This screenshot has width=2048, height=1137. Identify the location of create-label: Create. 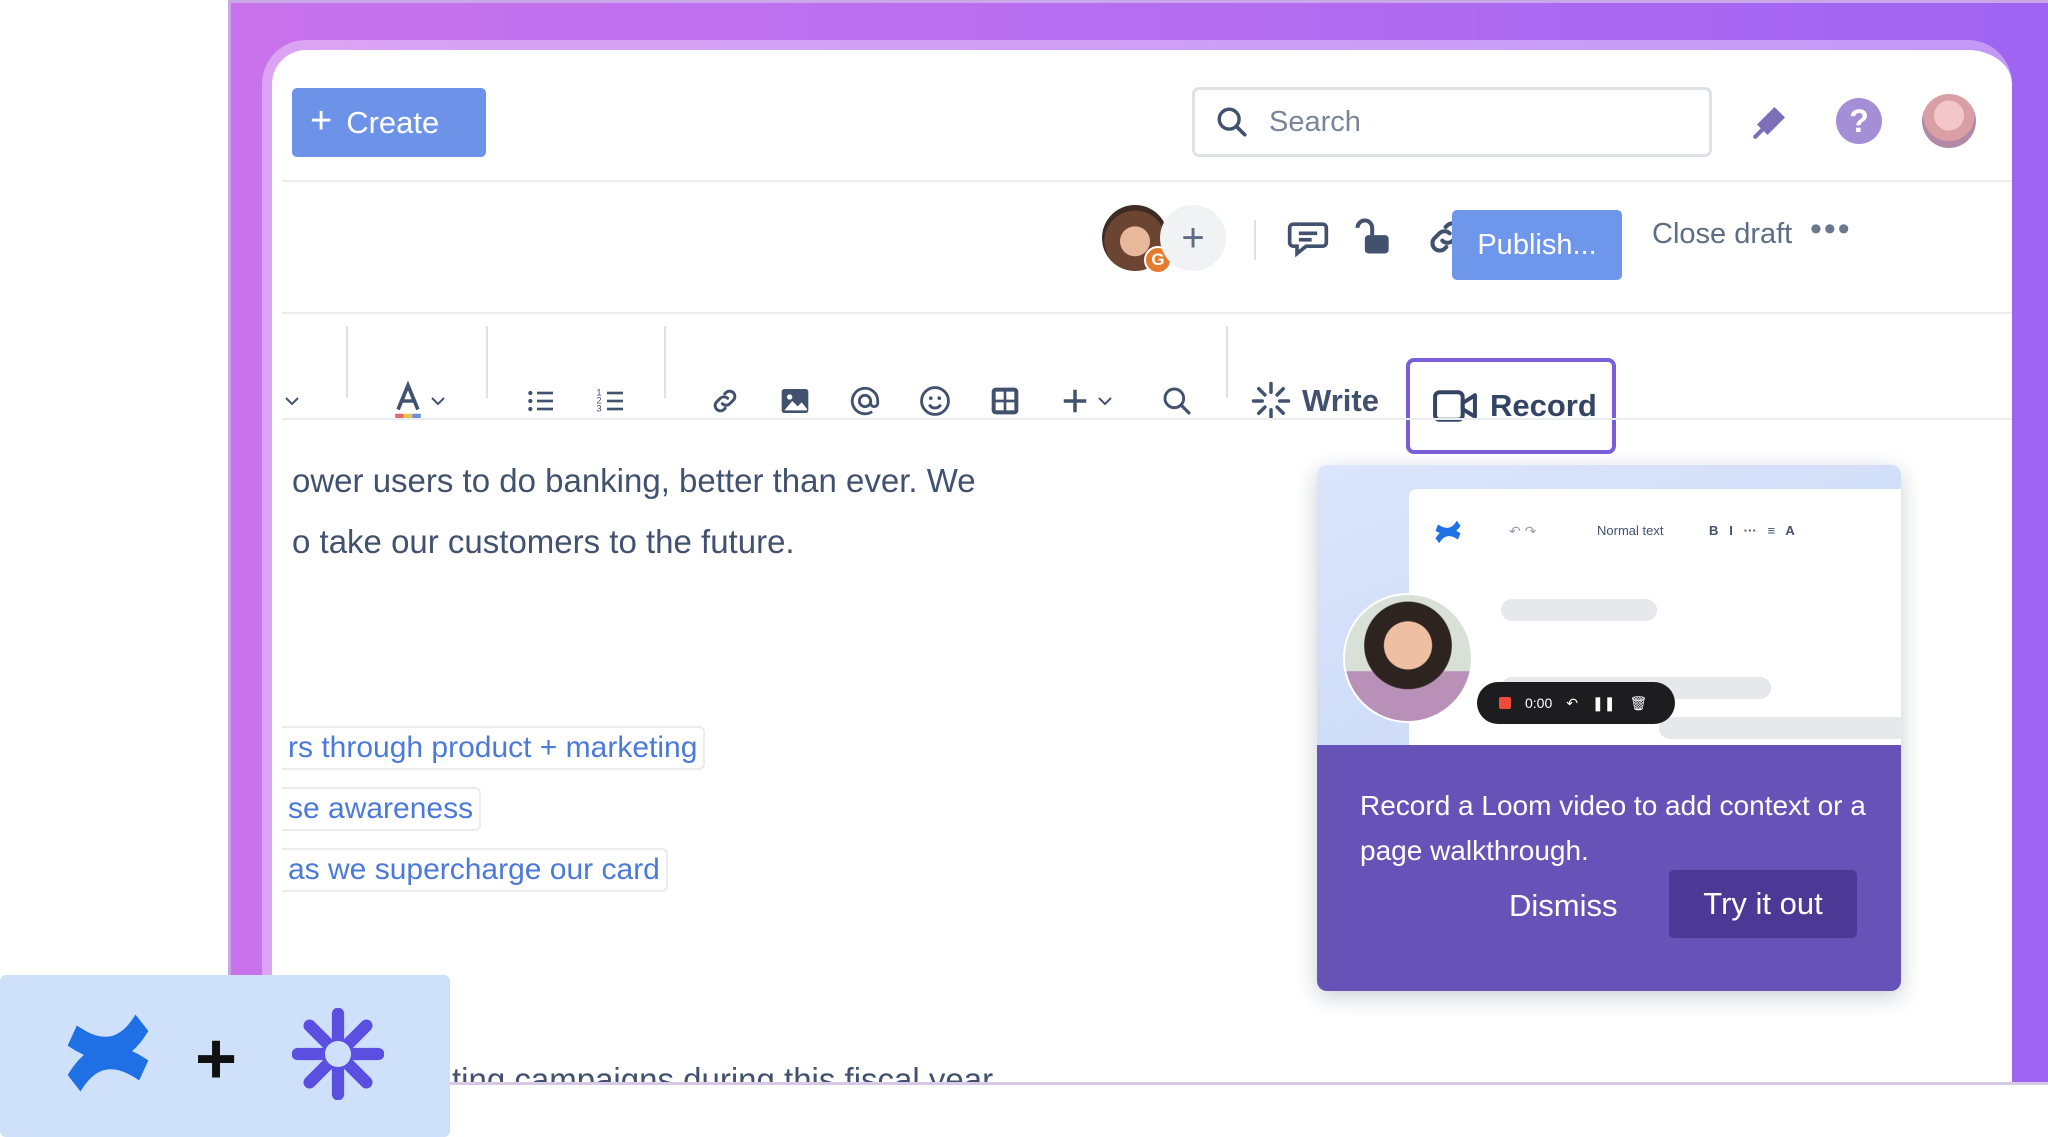
(393, 122).